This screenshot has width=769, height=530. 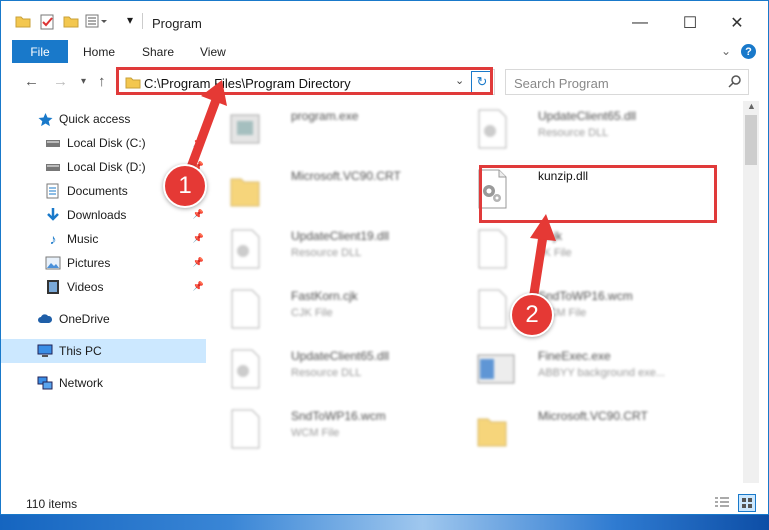 I want to click on video-icon, so click(x=53, y=287).